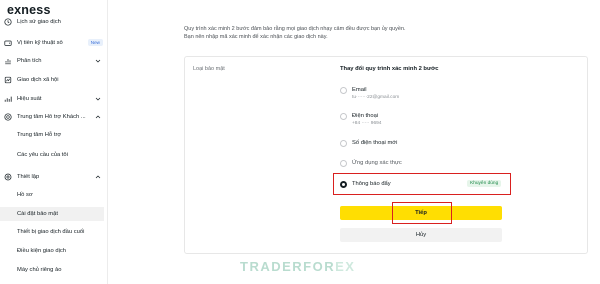 The height and width of the screenshot is (284, 600). What do you see at coordinates (41, 251) in the screenshot?
I see `sidebar-subitem-label: Điều kiện giao dịch` at bounding box center [41, 251].